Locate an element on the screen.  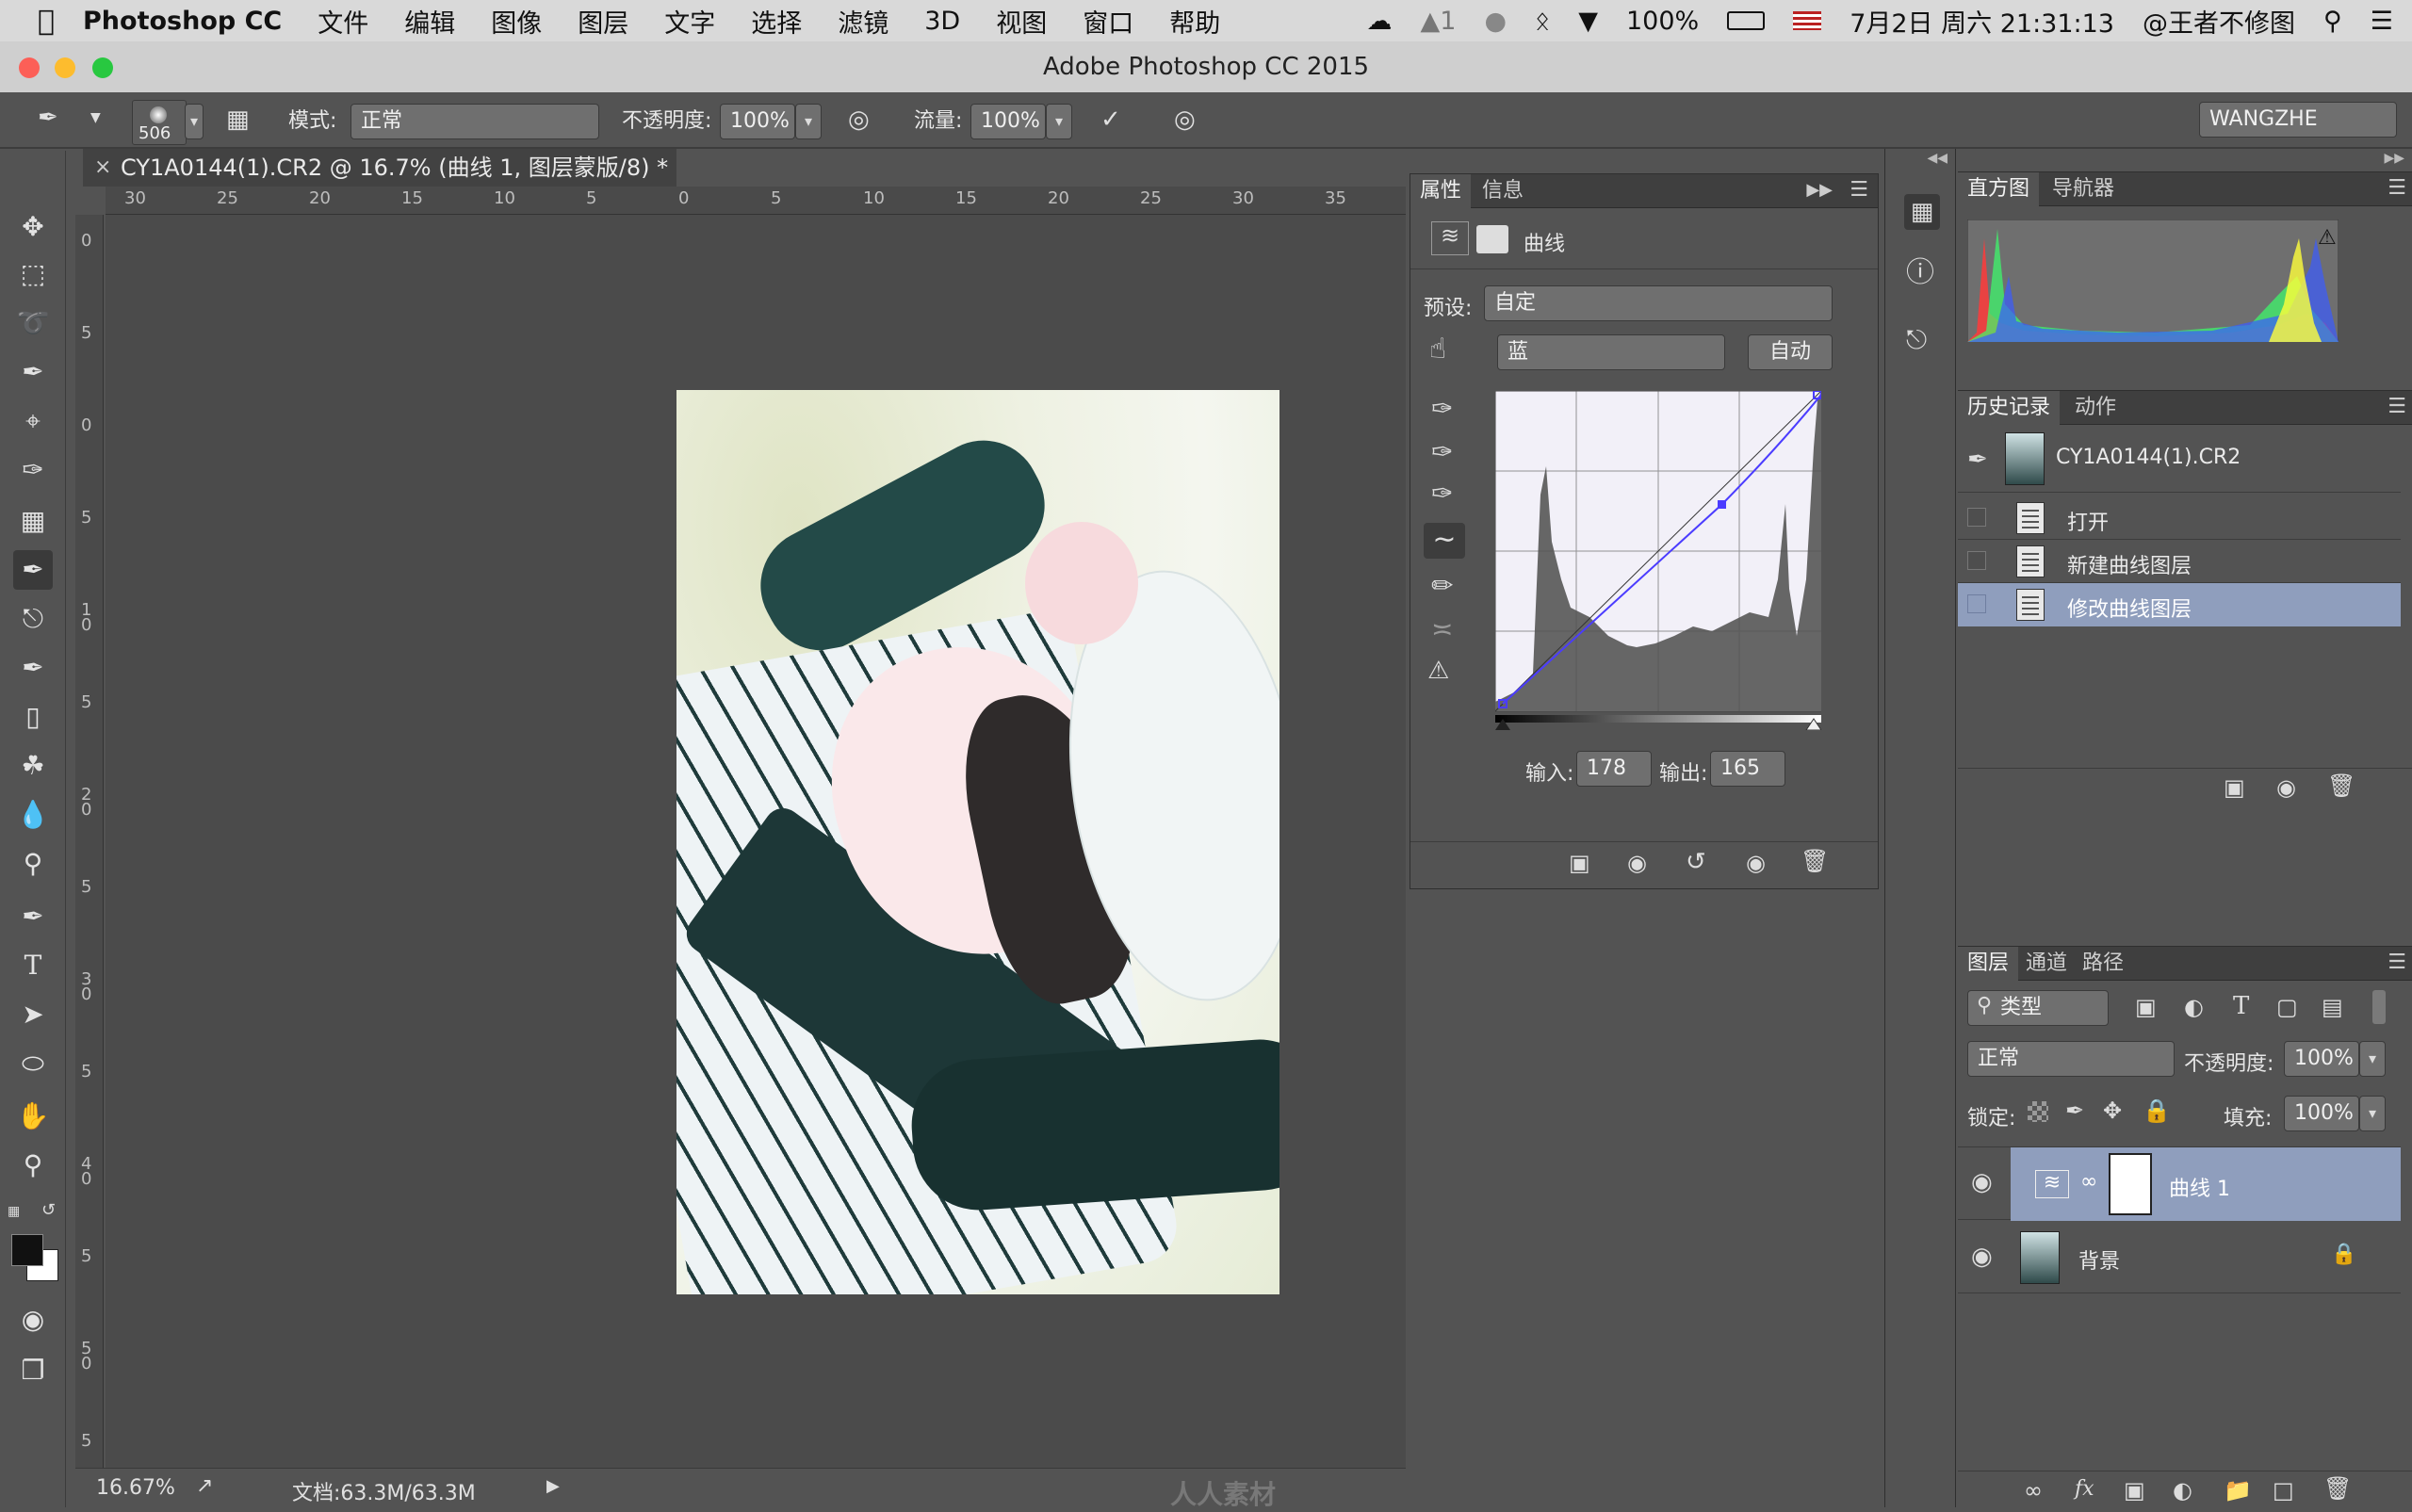
minimize-window-button is located at coordinates (65, 67).